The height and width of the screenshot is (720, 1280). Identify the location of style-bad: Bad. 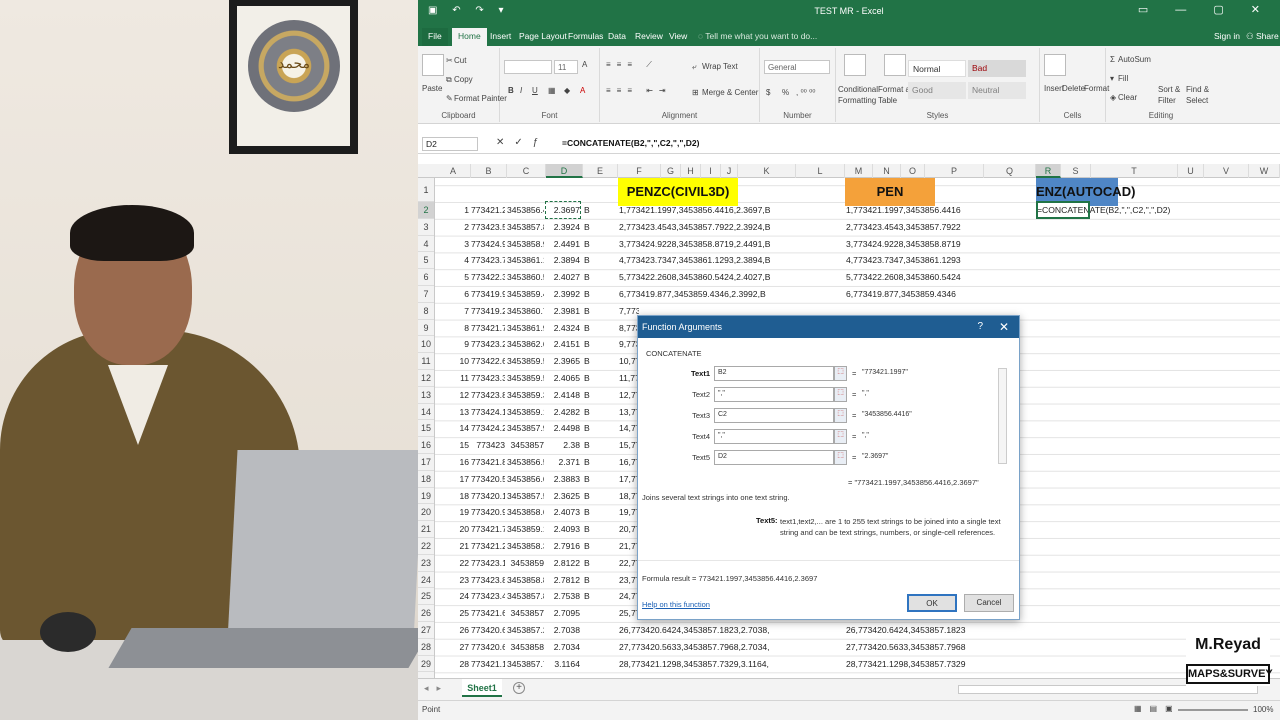
(997, 68).